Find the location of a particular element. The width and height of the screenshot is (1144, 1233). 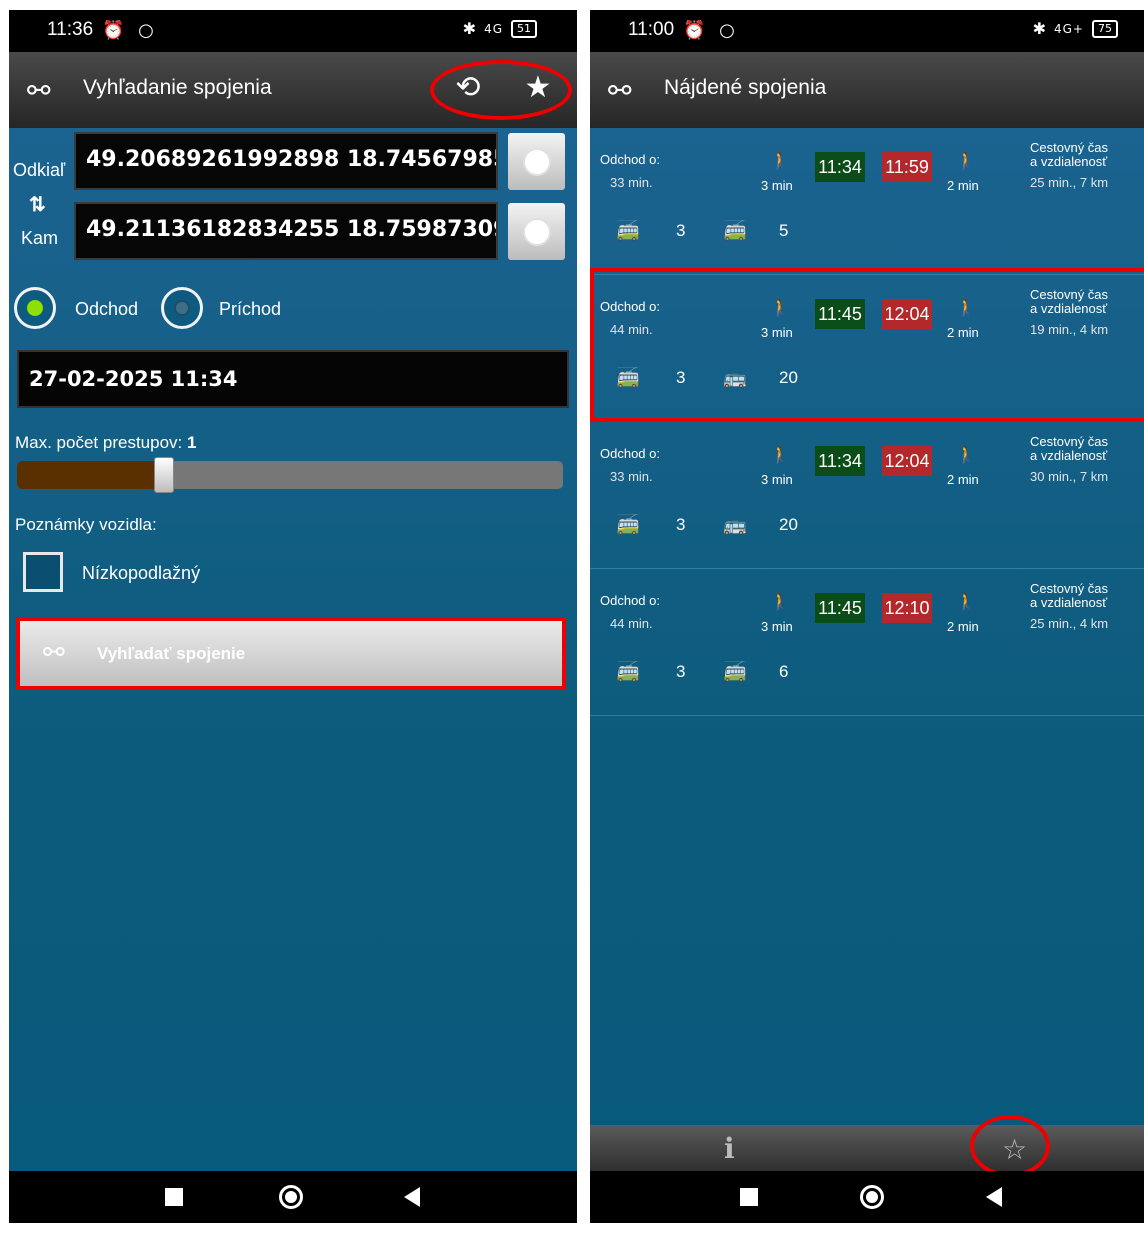

travel-time-value: 30 min., 7 km is located at coordinates (1069, 476).